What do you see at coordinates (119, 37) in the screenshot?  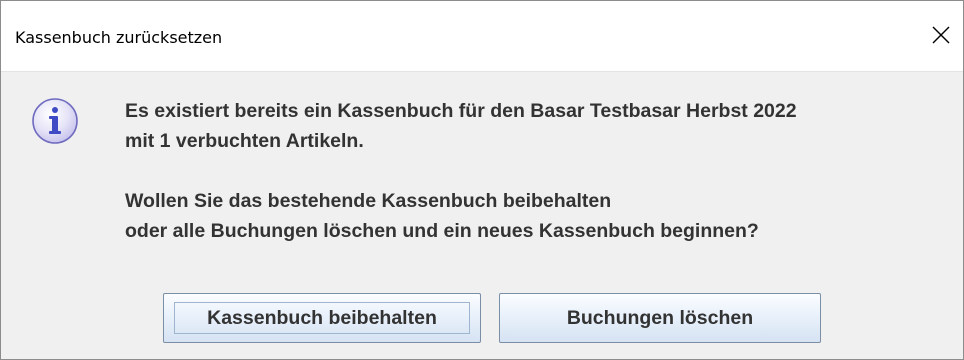 I see `window-title: Kassenbuch zurücksetzen` at bounding box center [119, 37].